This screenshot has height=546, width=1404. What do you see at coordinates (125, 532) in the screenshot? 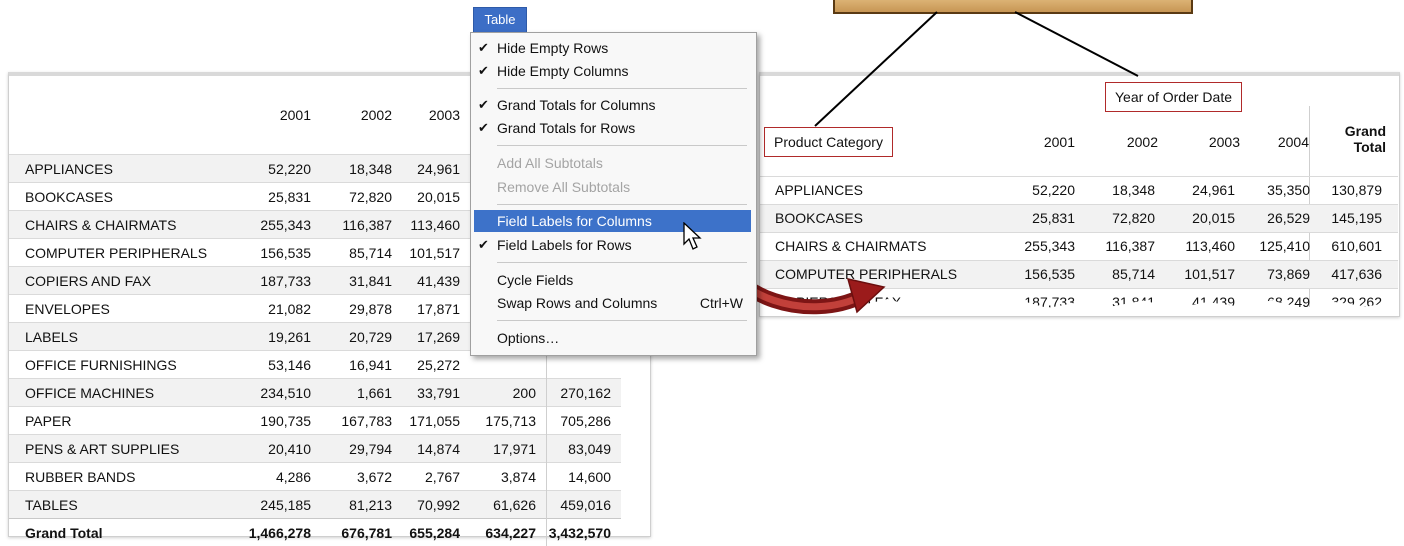
I see `grand-total-label: Grand Total` at bounding box center [125, 532].